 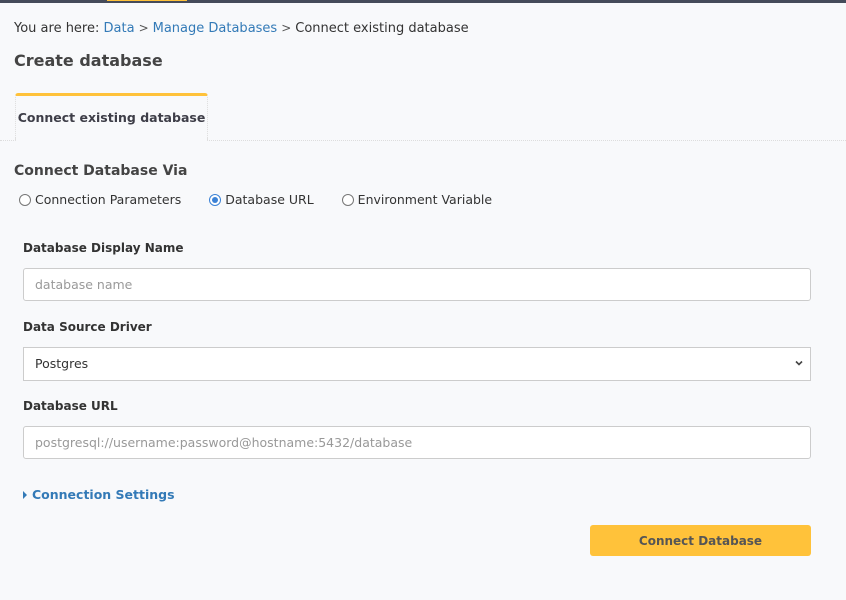 What do you see at coordinates (57, 28) in the screenshot?
I see `breadcrumb-prefix: You are here:` at bounding box center [57, 28].